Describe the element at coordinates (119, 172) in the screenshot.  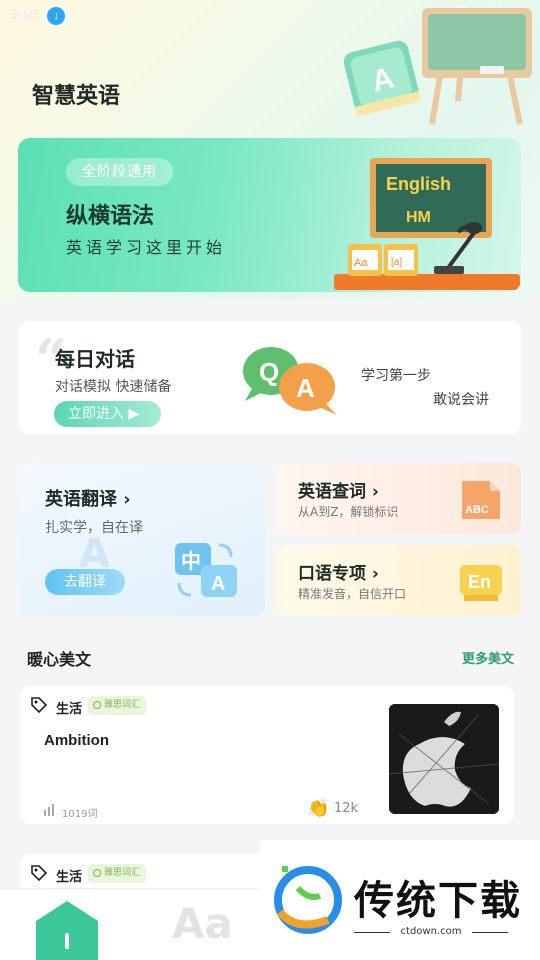
I see `banner-pill: 全阶段通用` at that location.